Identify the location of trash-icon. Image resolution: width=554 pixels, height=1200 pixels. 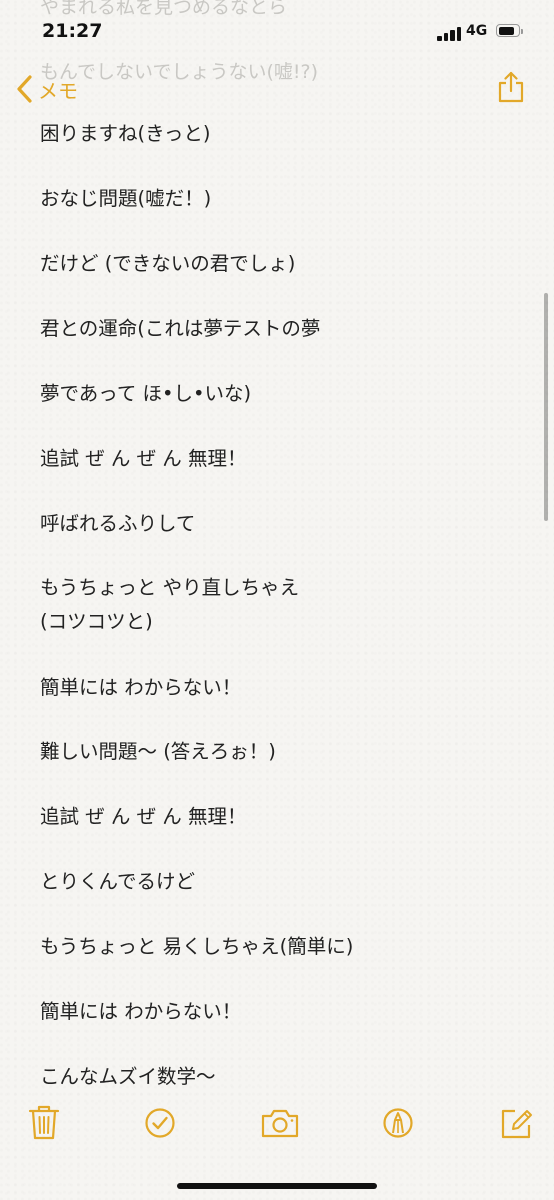
(44, 1122).